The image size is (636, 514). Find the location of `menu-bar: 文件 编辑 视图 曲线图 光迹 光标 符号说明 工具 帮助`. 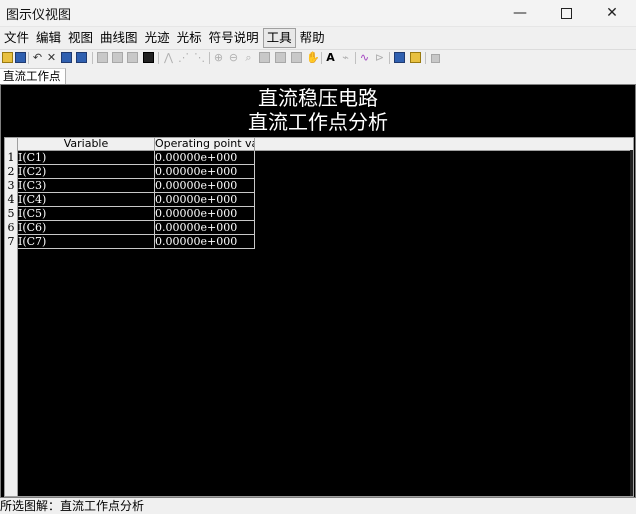

menu-bar: 文件 编辑 视图 曲线图 光迹 光标 符号说明 工具 帮助 is located at coordinates (318, 38).